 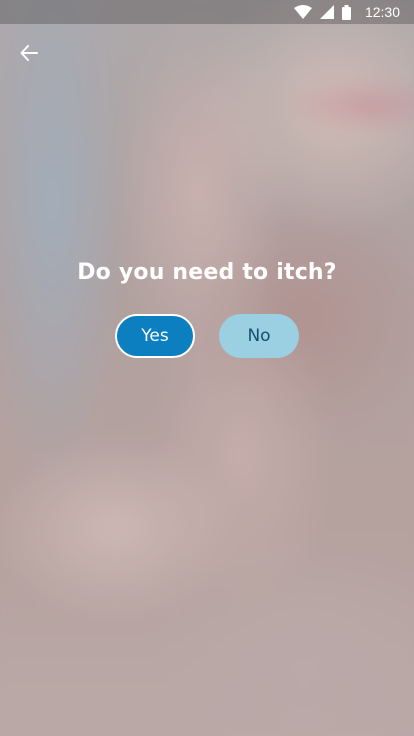 What do you see at coordinates (346, 12) in the screenshot?
I see `battery-icon` at bounding box center [346, 12].